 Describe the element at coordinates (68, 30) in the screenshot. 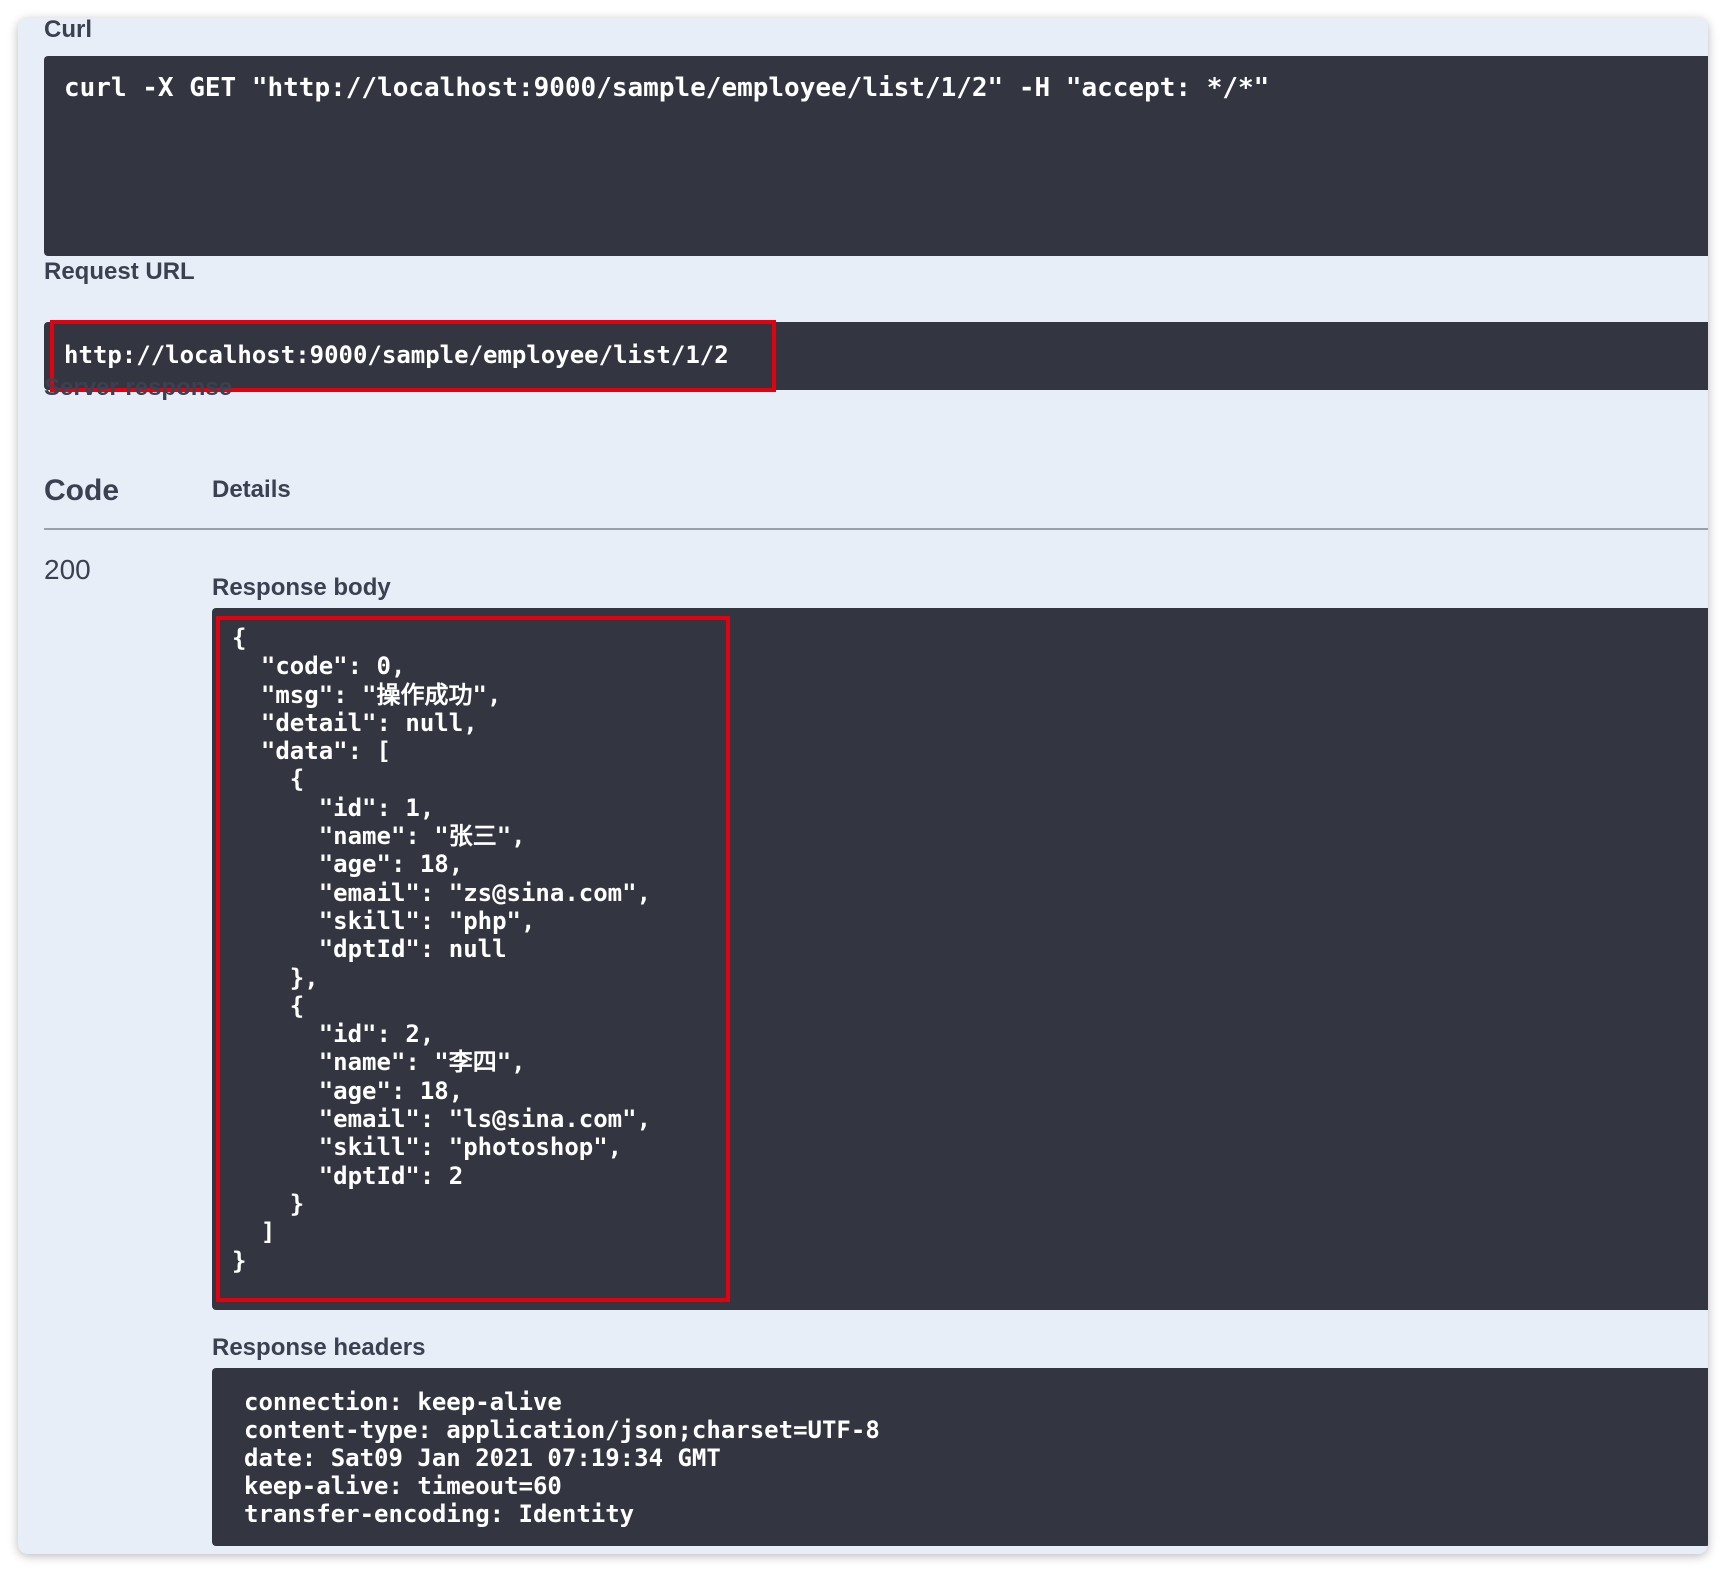

I see `curl-label: Curl` at that location.